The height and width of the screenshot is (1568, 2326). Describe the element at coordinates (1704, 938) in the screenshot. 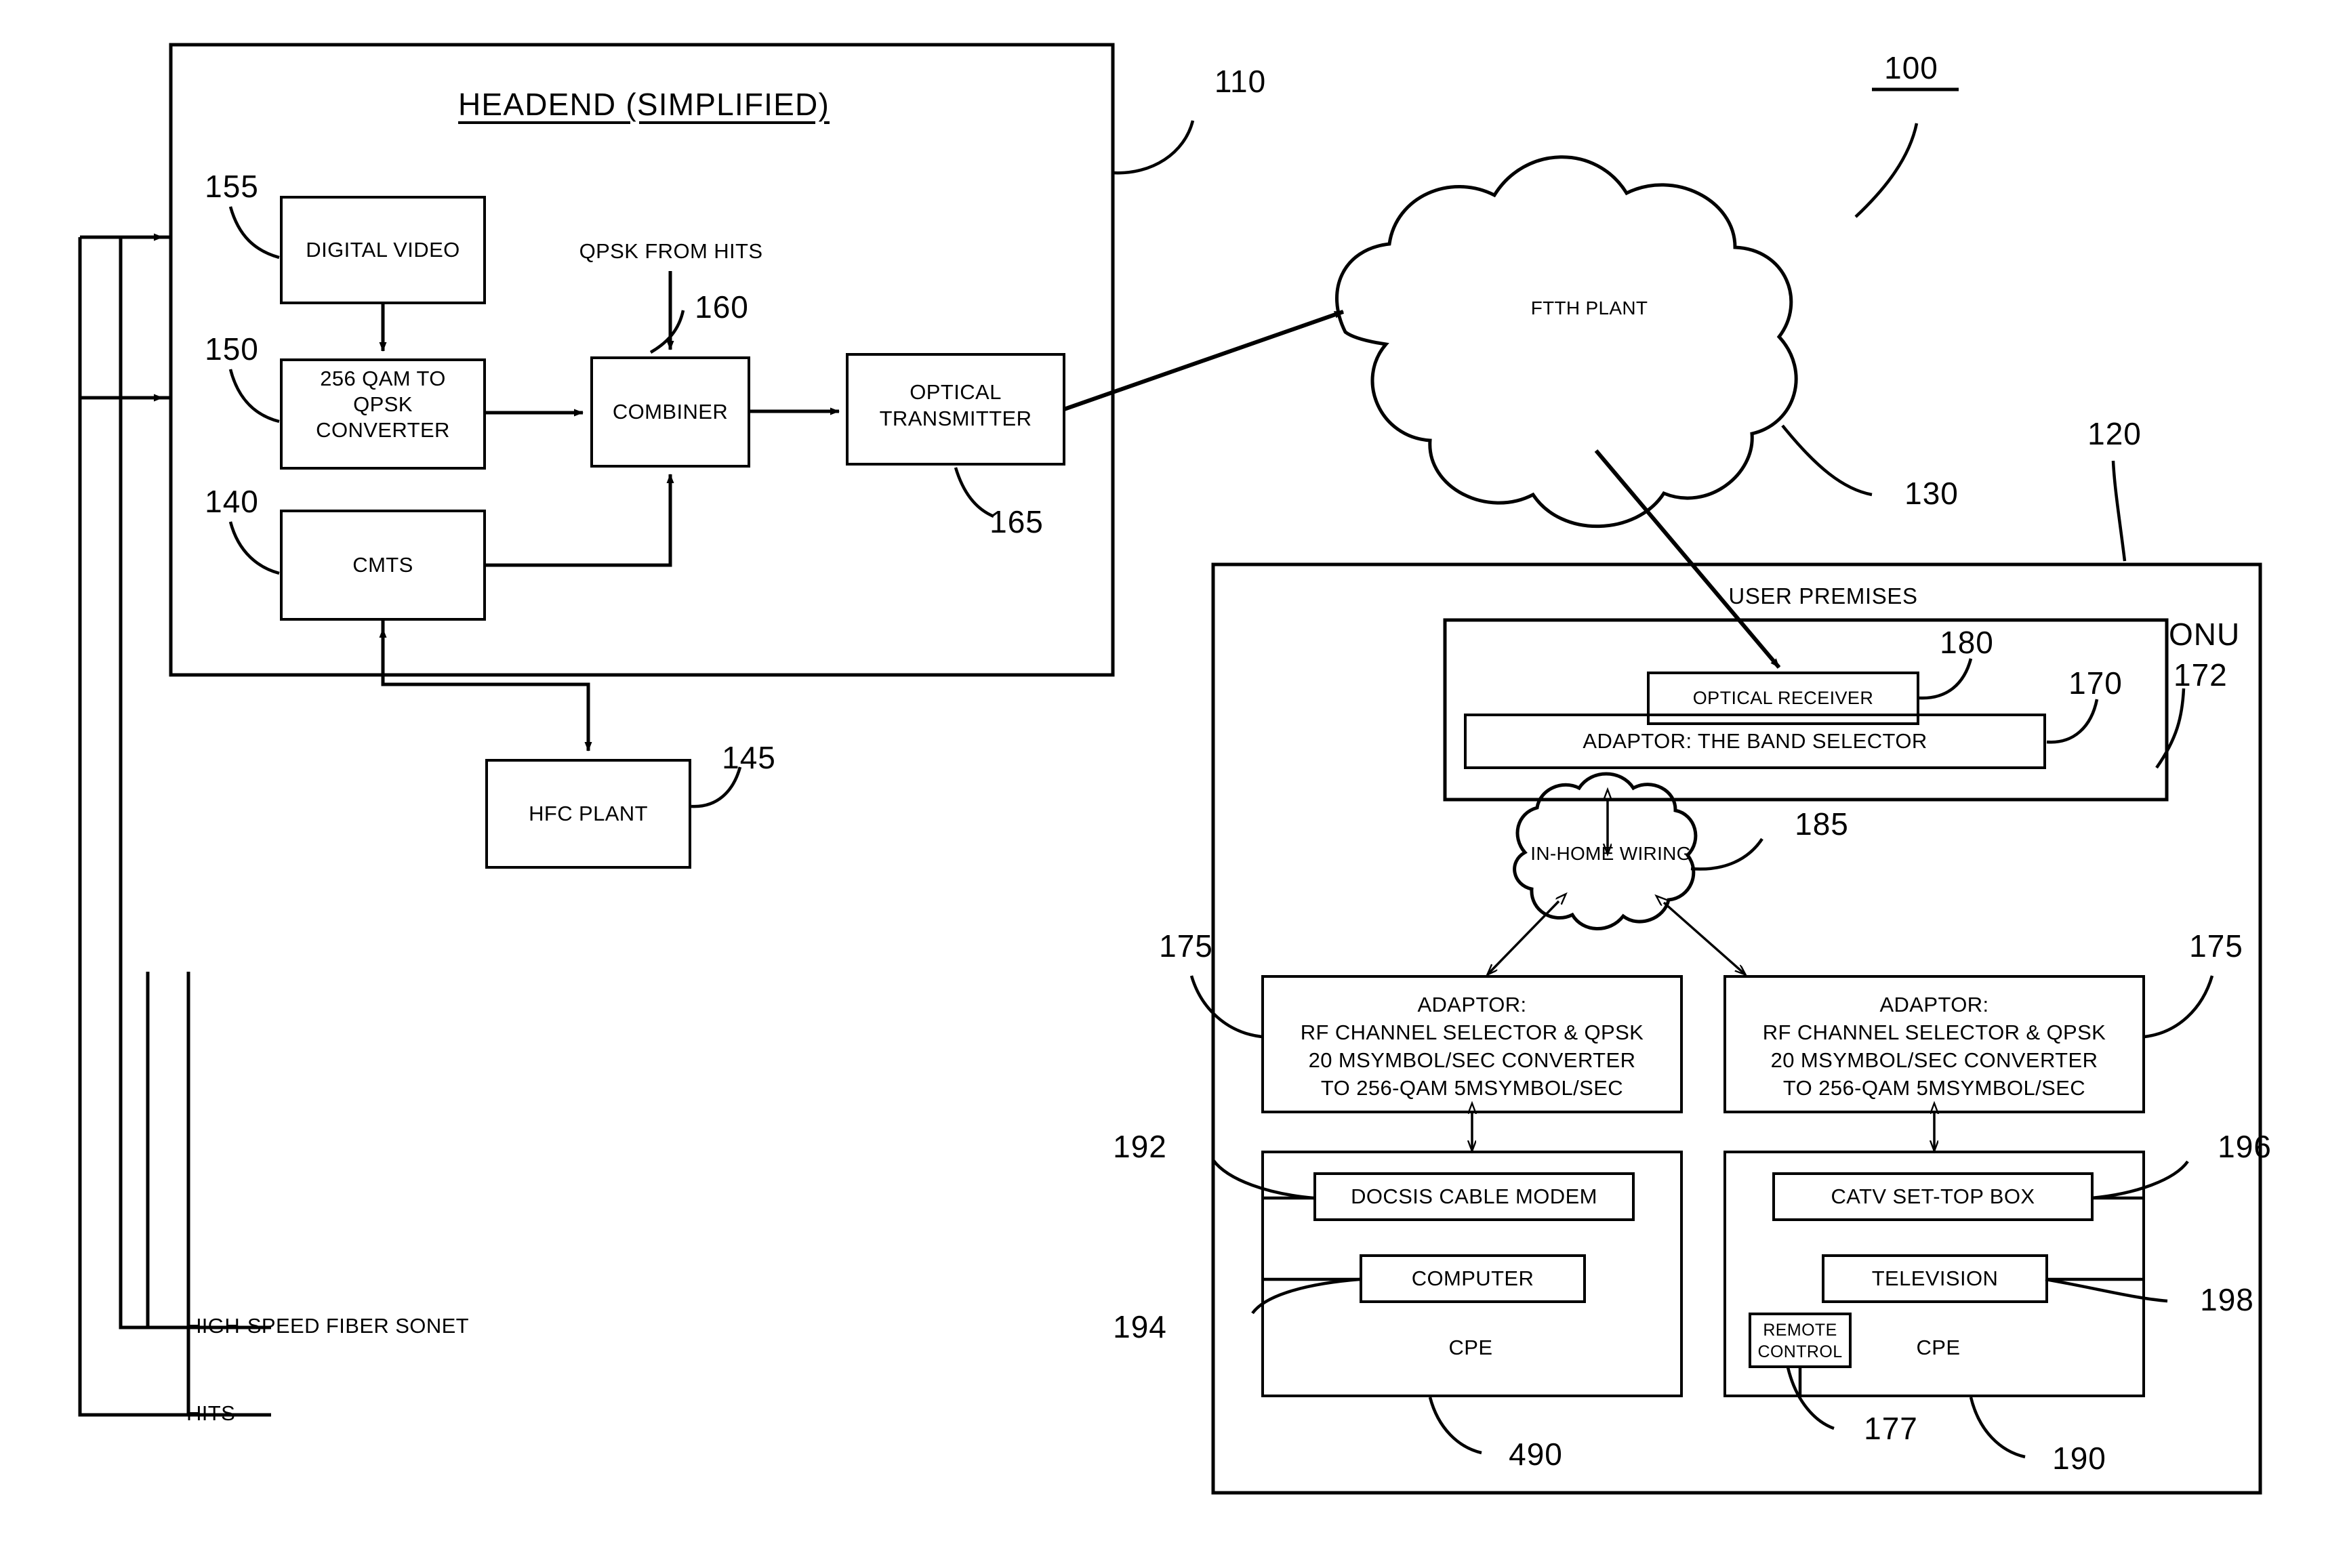

I see `arrow-inhome-to-adaptor-right` at that location.